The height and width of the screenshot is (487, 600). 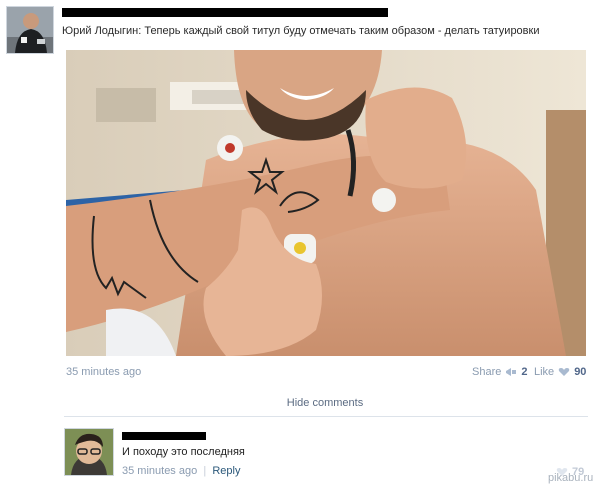 I want to click on post-timestamp: 35 minutes ago, so click(x=104, y=372).